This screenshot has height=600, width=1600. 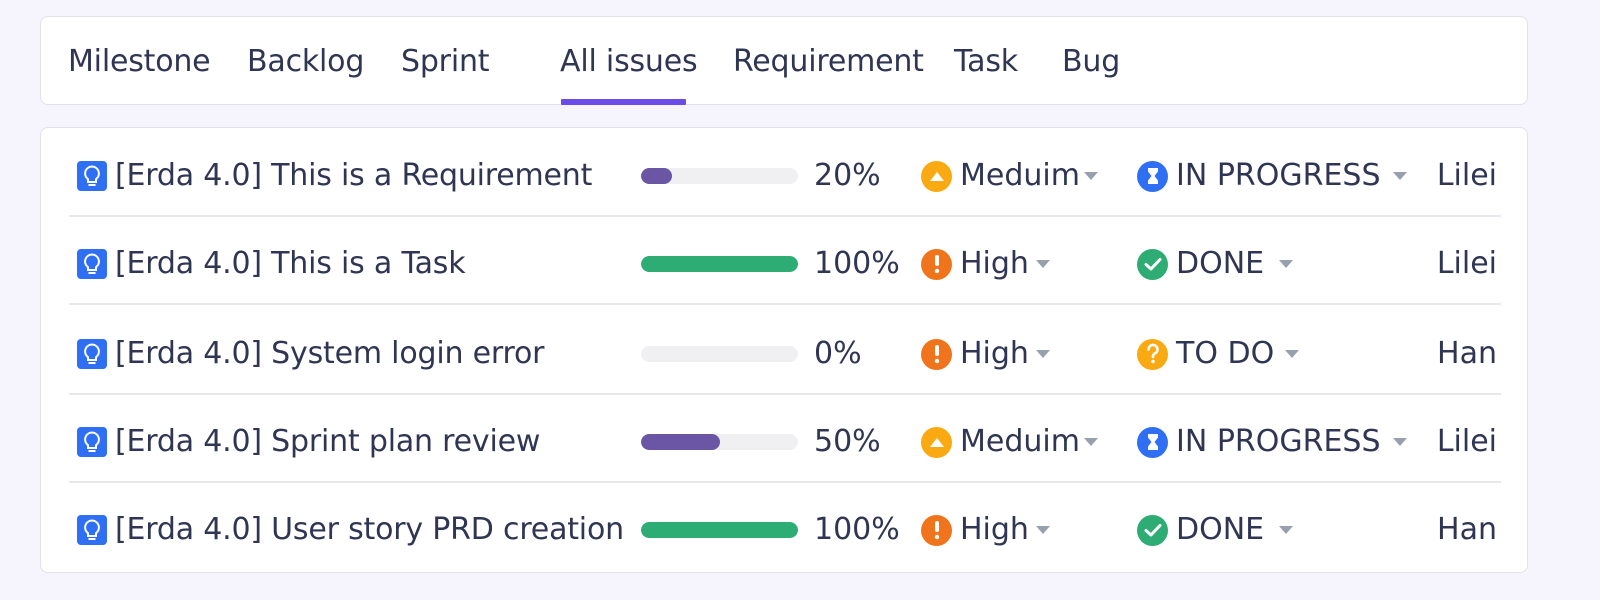 I want to click on tab-sprint: Sprint, so click(x=445, y=62).